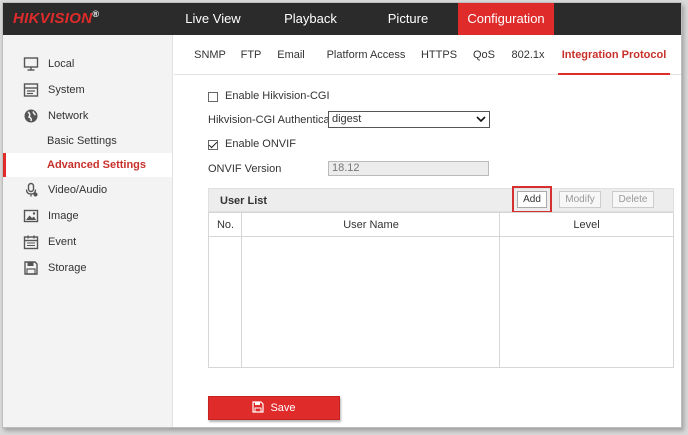  What do you see at coordinates (366, 55) in the screenshot?
I see `tab-platform-access: Platform Access` at bounding box center [366, 55].